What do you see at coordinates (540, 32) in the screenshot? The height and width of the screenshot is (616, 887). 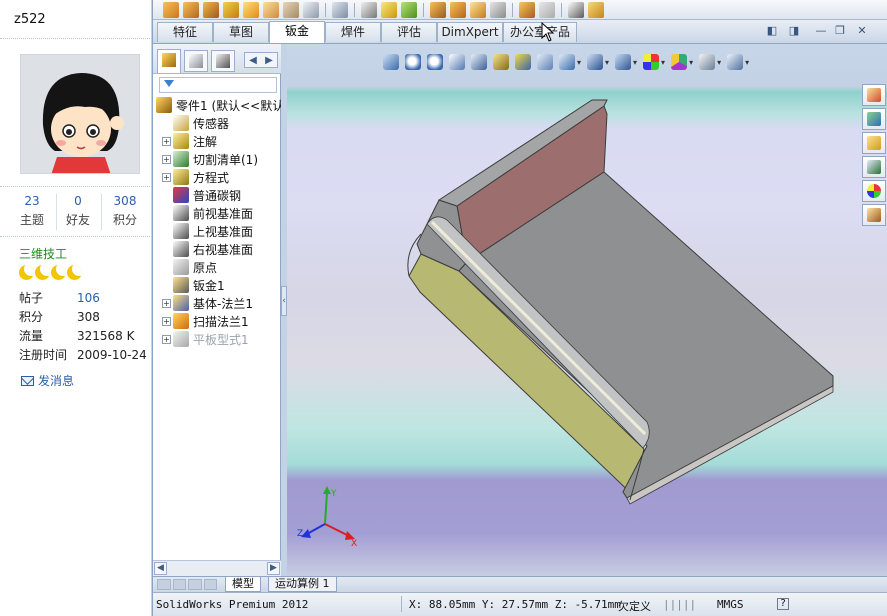 I see `tab-office-products: 办公室产品` at bounding box center [540, 32].